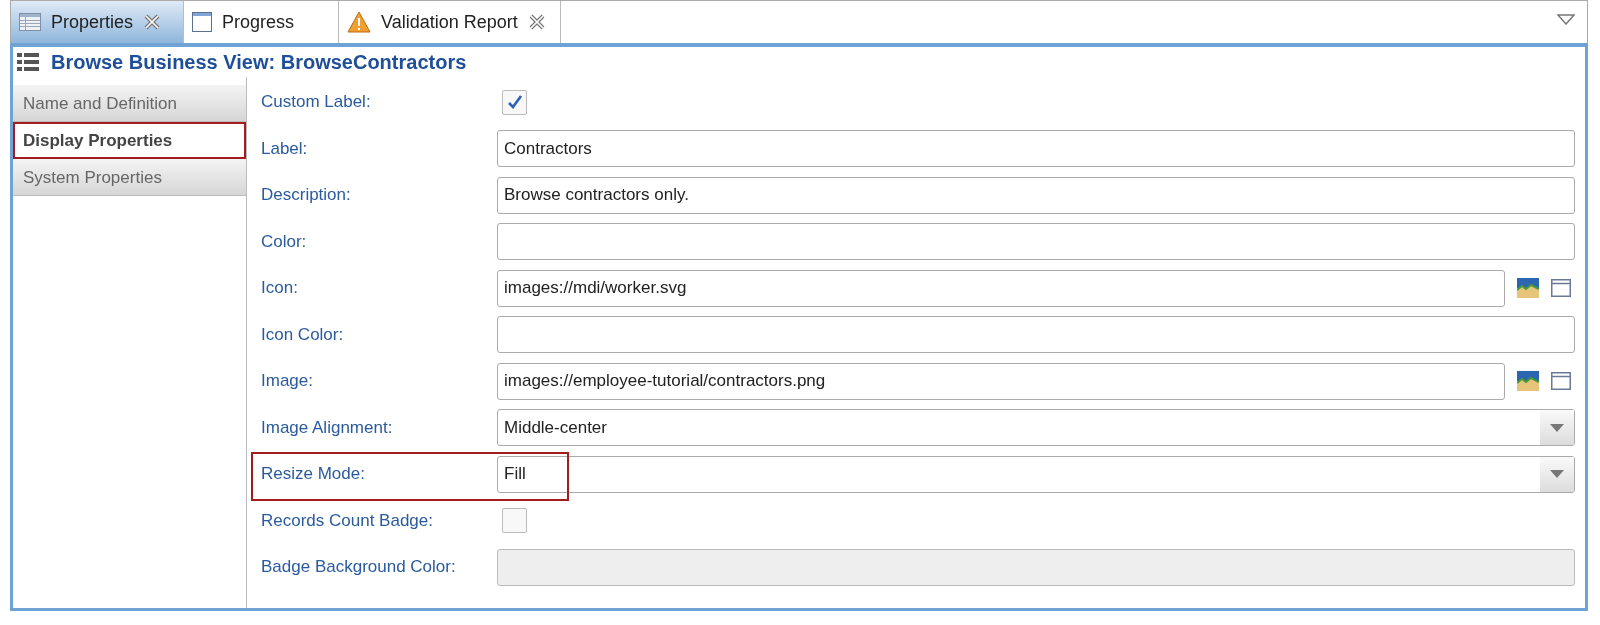  Describe the element at coordinates (28, 62) in the screenshot. I see `list-icon` at that location.